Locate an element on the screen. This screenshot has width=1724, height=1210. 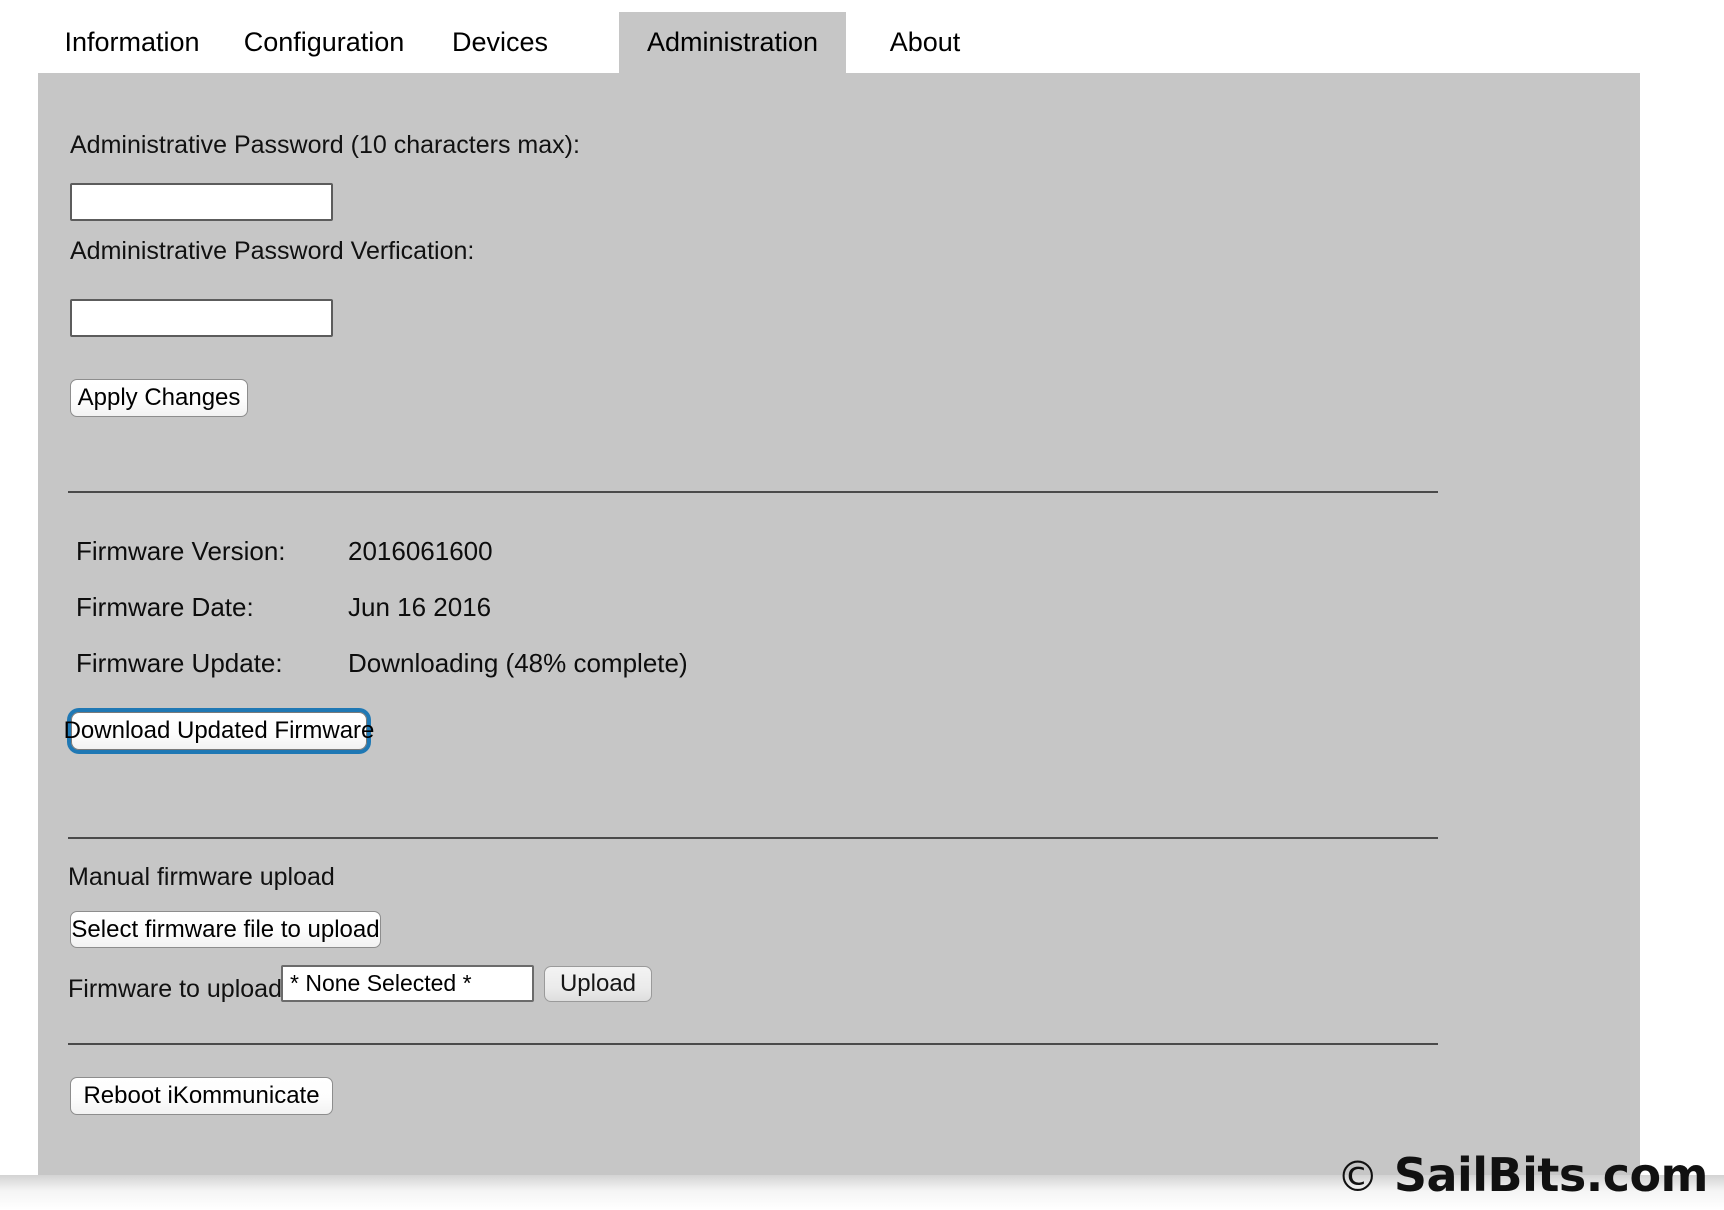
tab-configuration: Configuration is located at coordinates (324, 42).